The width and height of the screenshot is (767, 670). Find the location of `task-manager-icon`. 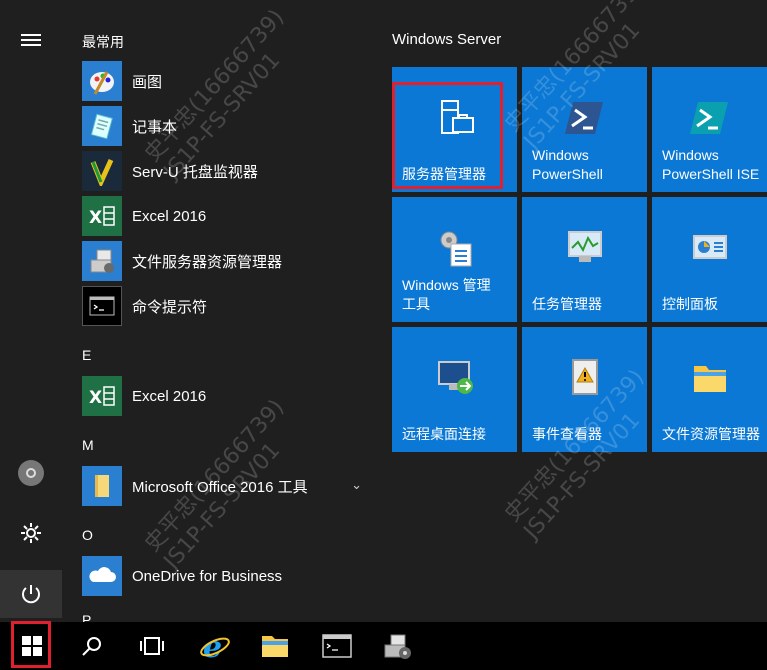

task-manager-icon is located at coordinates (584, 248).